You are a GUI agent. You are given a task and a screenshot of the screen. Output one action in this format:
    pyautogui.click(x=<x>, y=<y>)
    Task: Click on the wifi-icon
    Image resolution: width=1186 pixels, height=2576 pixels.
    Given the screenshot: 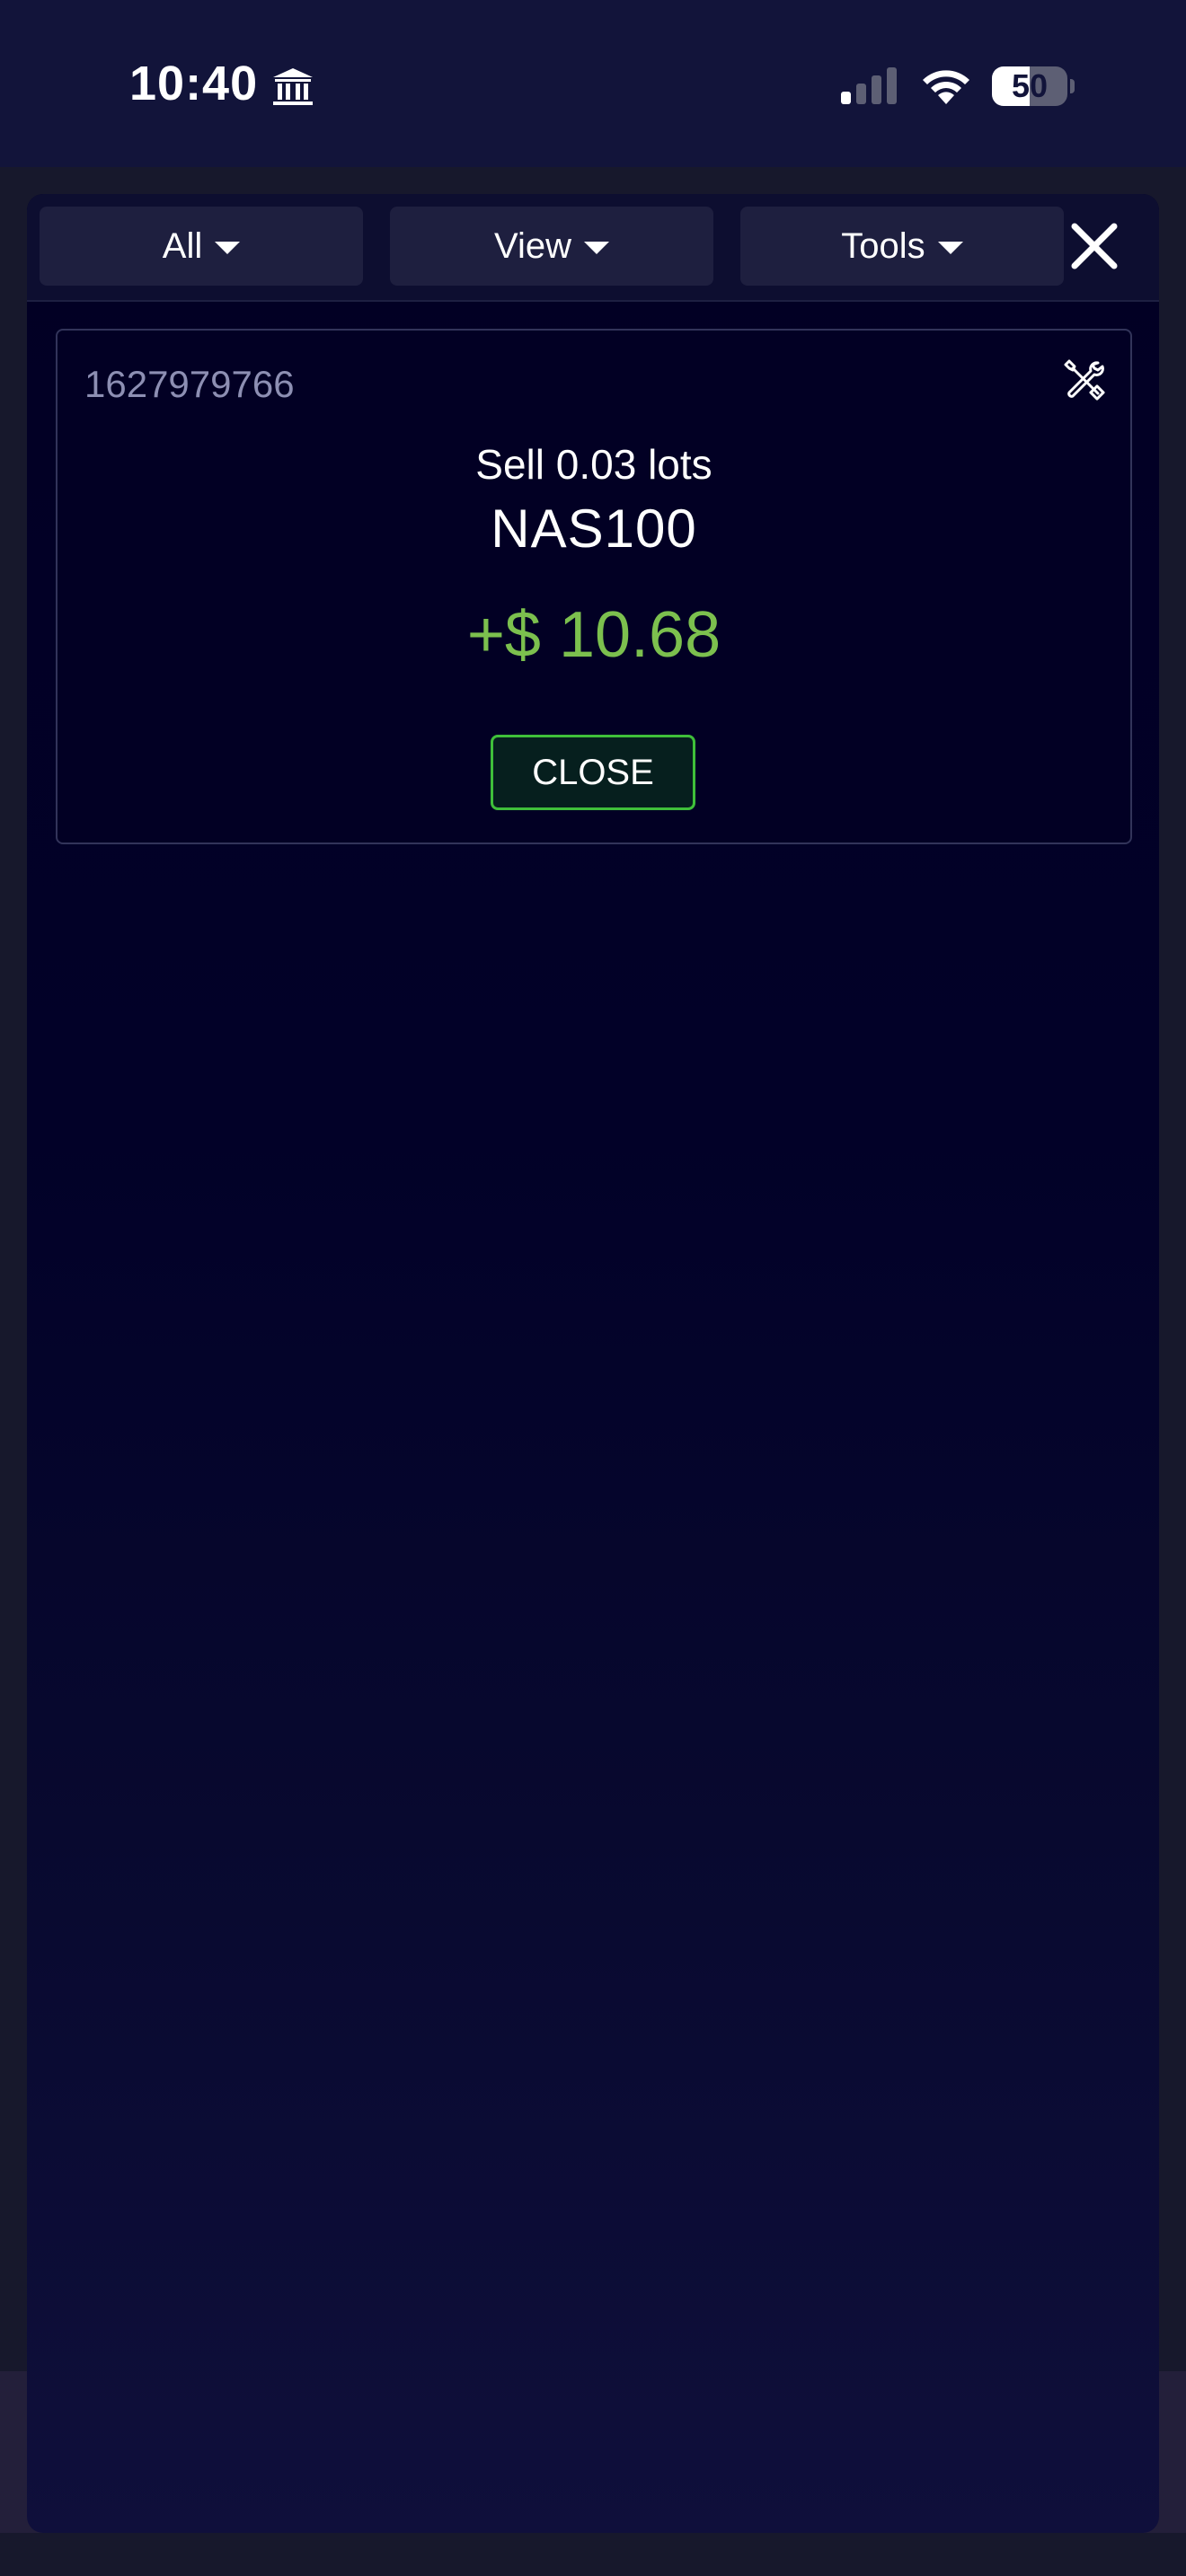 What is the action you would take?
    pyautogui.click(x=946, y=87)
    